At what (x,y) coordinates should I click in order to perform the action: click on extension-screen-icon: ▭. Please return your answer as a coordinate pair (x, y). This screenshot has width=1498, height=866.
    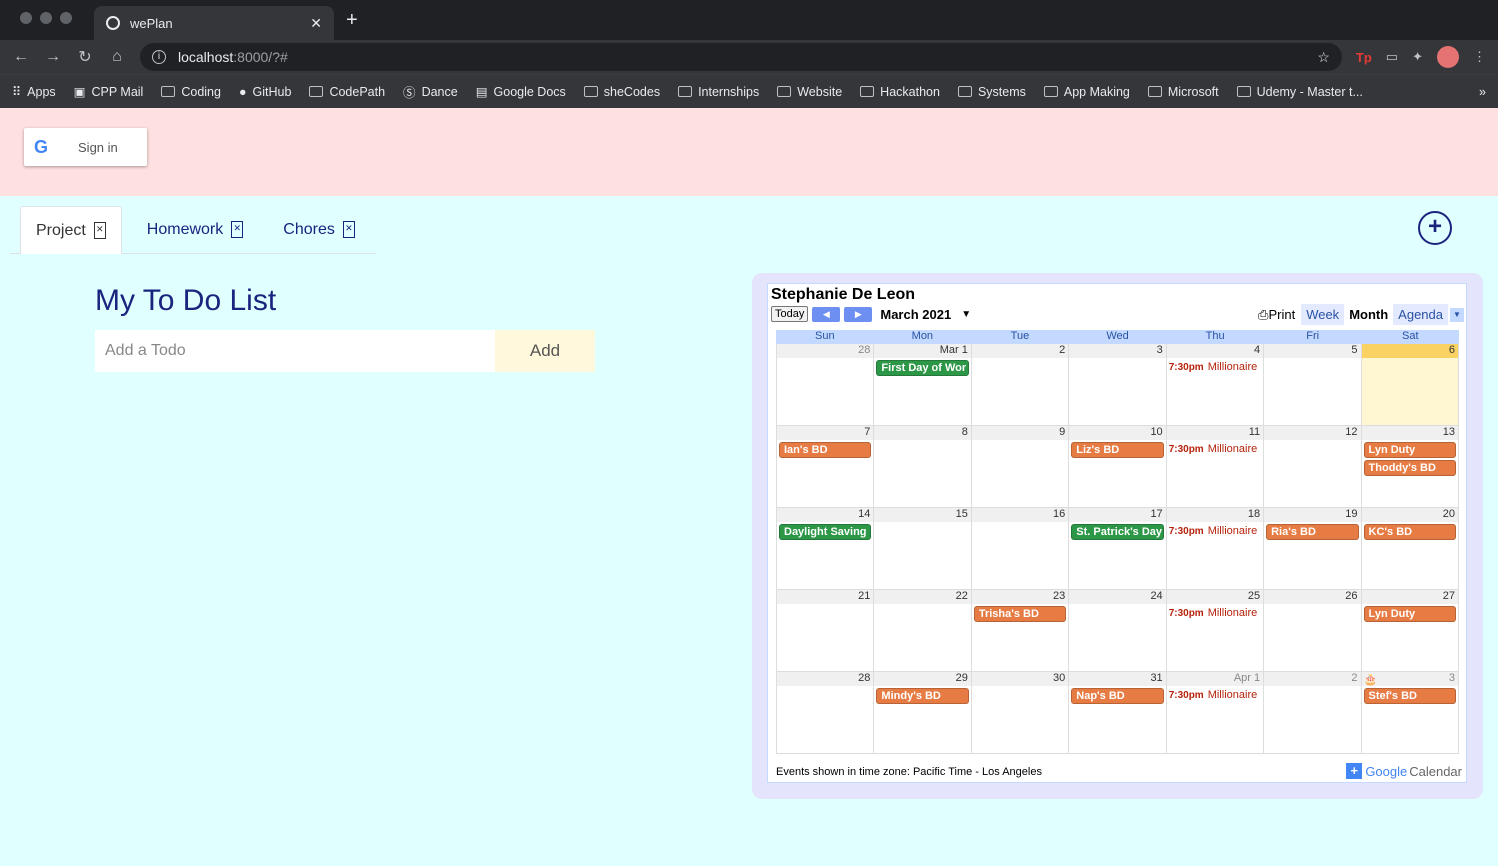
    Looking at the image, I should click on (1392, 57).